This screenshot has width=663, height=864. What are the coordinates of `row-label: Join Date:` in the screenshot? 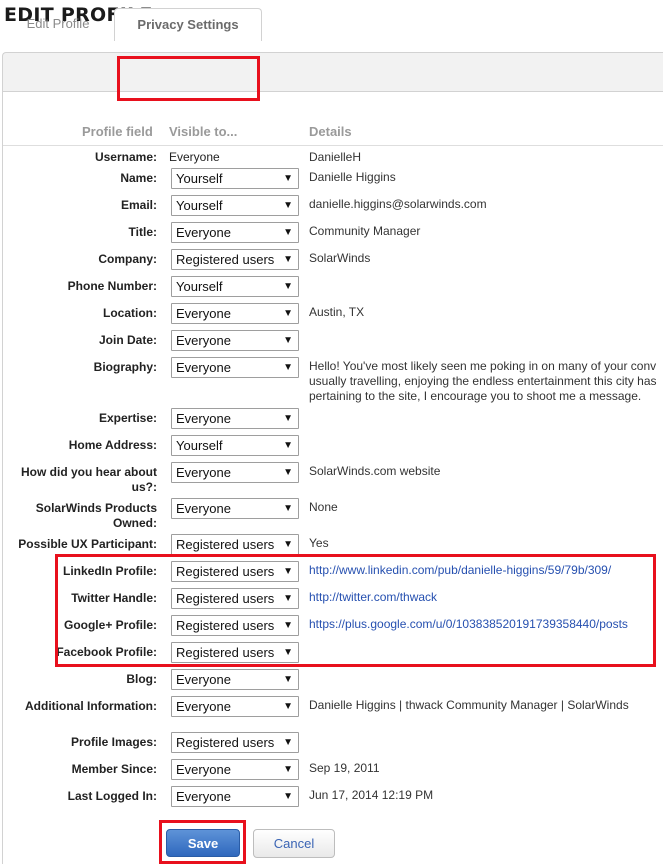 It's located at (127, 340).